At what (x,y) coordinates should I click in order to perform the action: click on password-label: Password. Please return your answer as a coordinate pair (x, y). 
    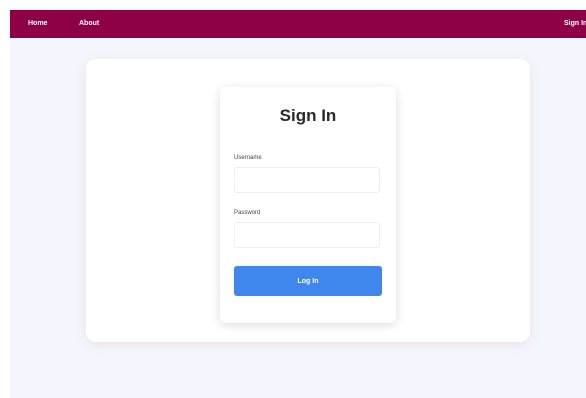
    Looking at the image, I should click on (247, 213).